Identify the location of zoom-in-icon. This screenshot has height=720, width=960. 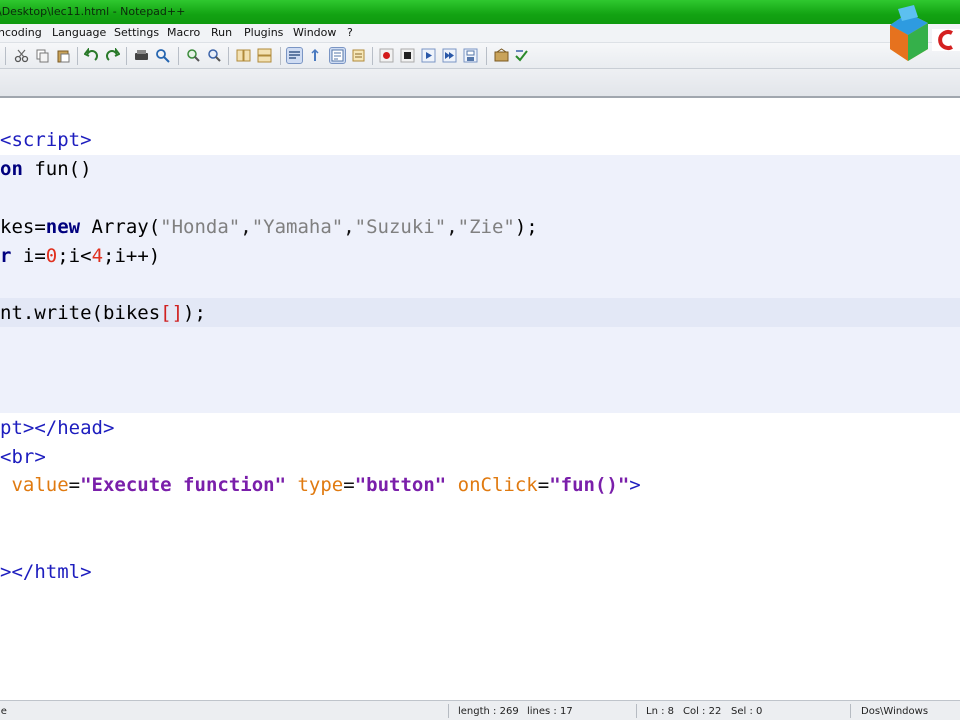
(193, 55).